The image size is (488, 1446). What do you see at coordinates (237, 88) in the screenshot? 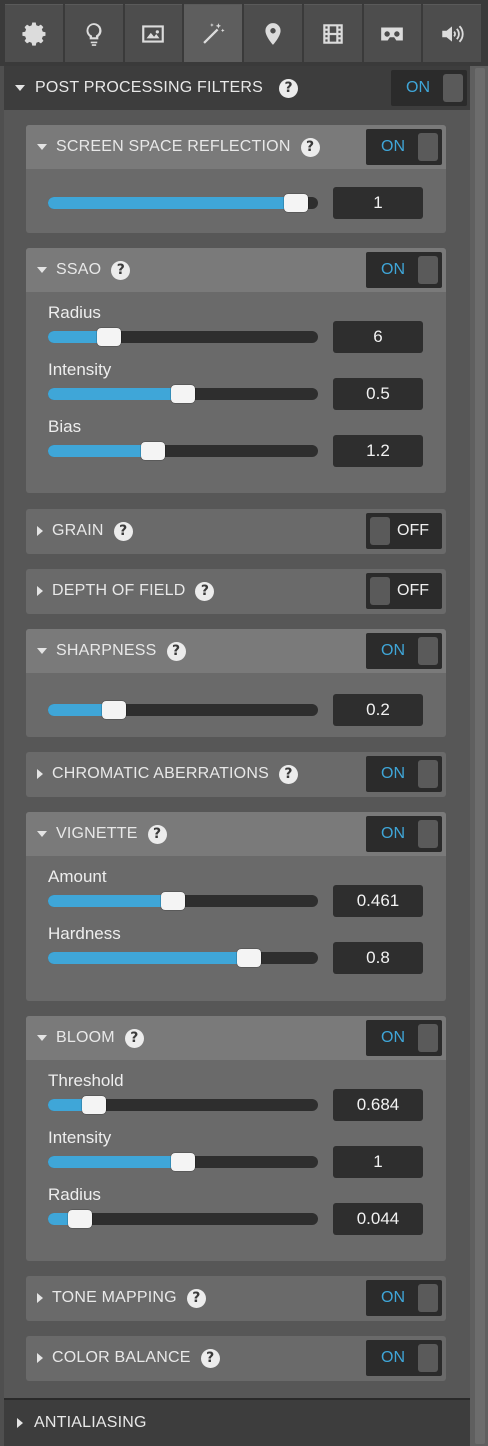
I see `post-processing-header: POST PROCESSING FILTERS ? ON` at bounding box center [237, 88].